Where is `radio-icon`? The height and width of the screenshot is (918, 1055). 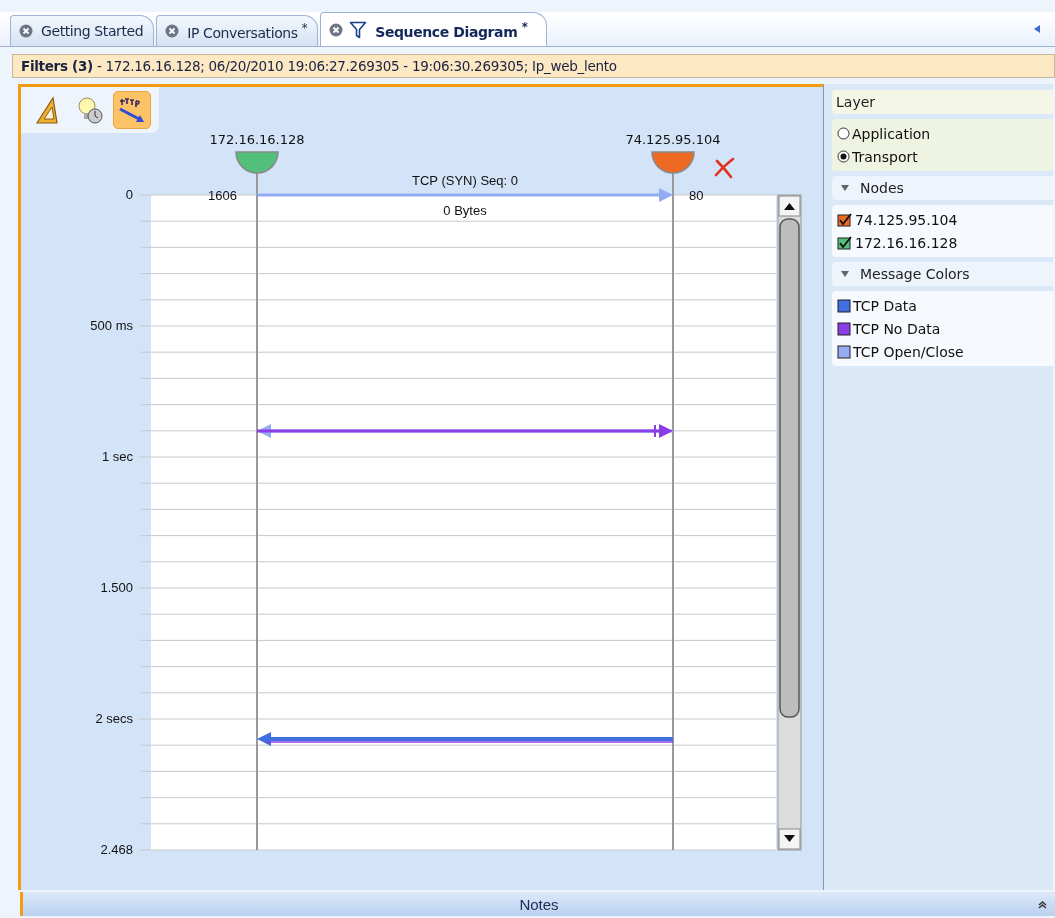
radio-icon is located at coordinates (843, 133).